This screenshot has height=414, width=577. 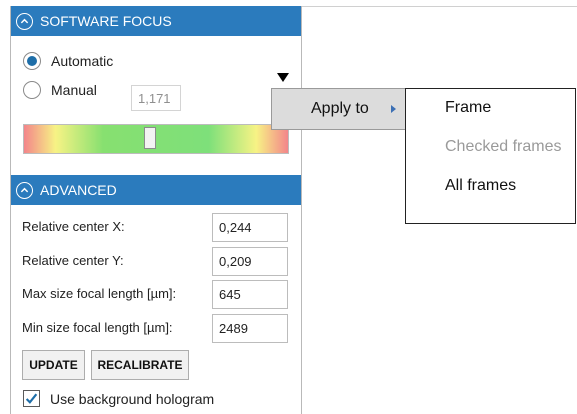 I want to click on radio-automatic-label: Automatic, so click(x=82, y=61).